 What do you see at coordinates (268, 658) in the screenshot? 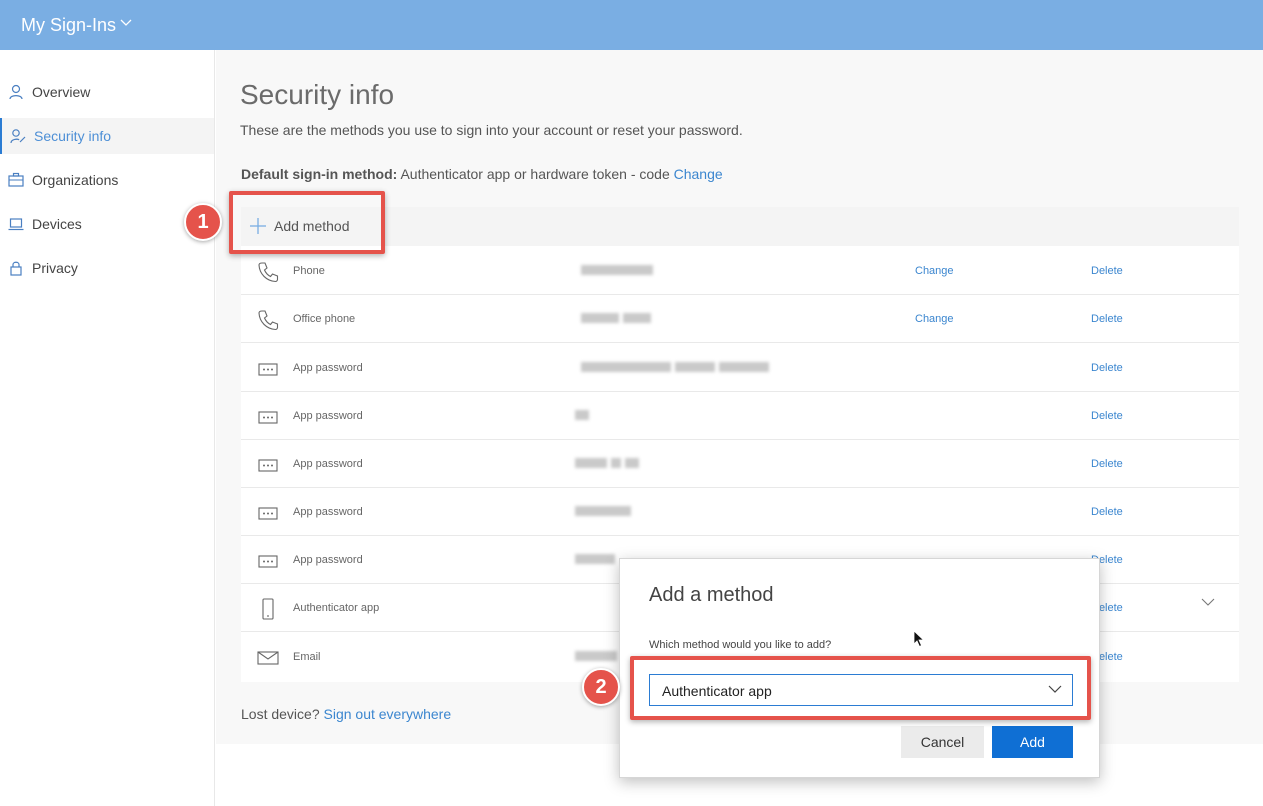
I see `envelope-icon` at bounding box center [268, 658].